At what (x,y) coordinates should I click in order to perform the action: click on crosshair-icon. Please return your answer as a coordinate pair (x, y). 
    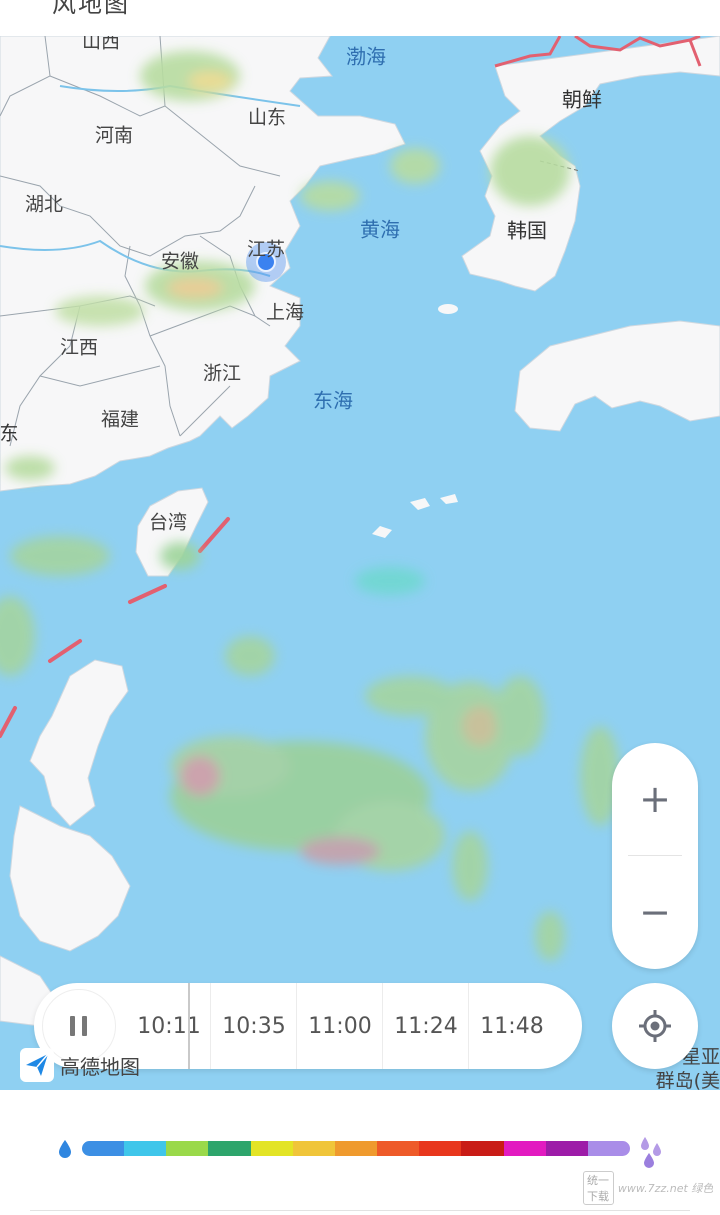
    Looking at the image, I should click on (655, 1026).